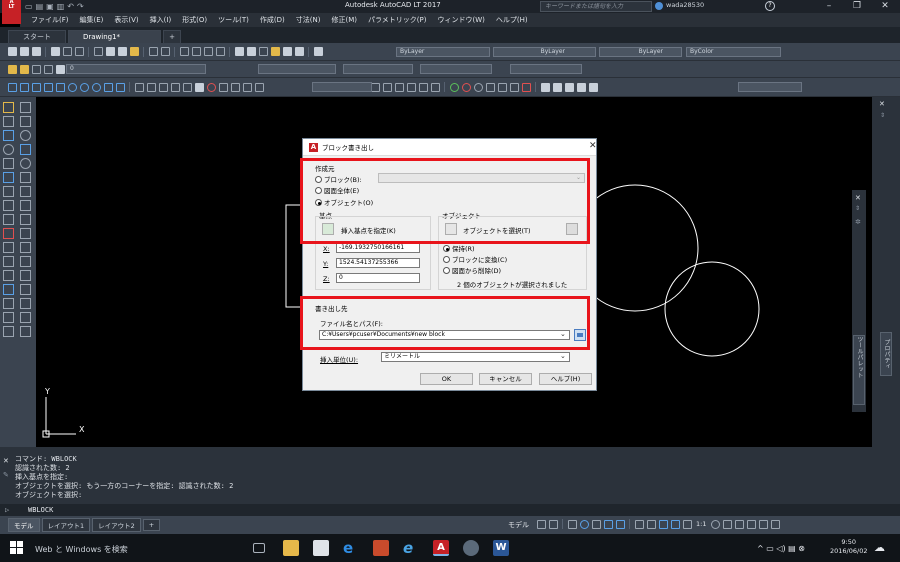 This screenshot has height=562, width=900. Describe the element at coordinates (472, 270) in the screenshot. I see `radio-delete: 図面から削除(D)` at that location.